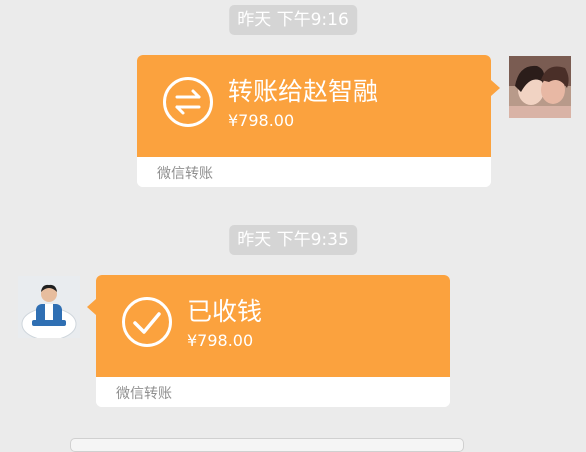 The height and width of the screenshot is (452, 586). Describe the element at coordinates (220, 340) in the screenshot. I see `received-amount: ¥798.00` at that location.